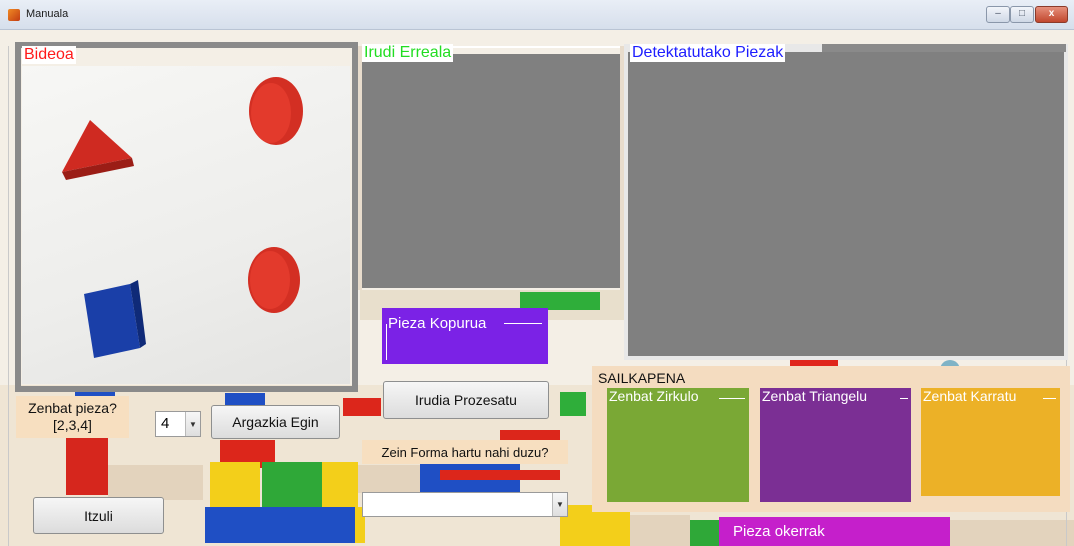 The image size is (1074, 546). What do you see at coordinates (654, 396) in the screenshot?
I see `zirkulo-title: Zenbat Zirkulo` at bounding box center [654, 396].